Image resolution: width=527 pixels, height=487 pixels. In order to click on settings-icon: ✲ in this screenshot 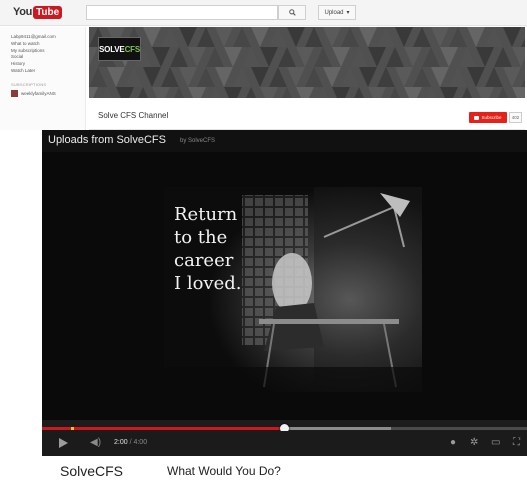, I will do `click(474, 442)`.